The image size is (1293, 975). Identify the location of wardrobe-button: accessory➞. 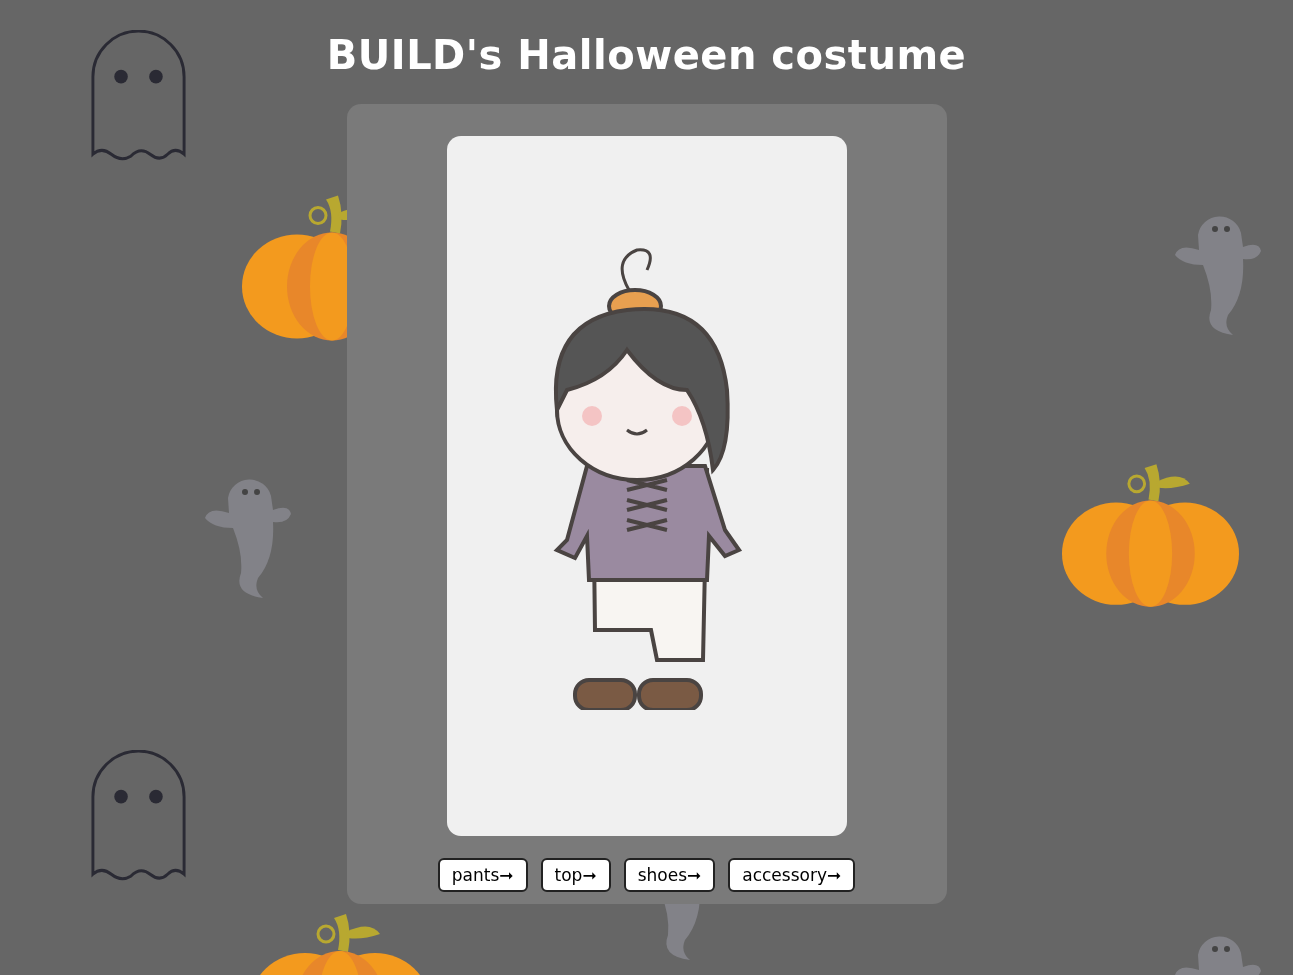
(792, 875).